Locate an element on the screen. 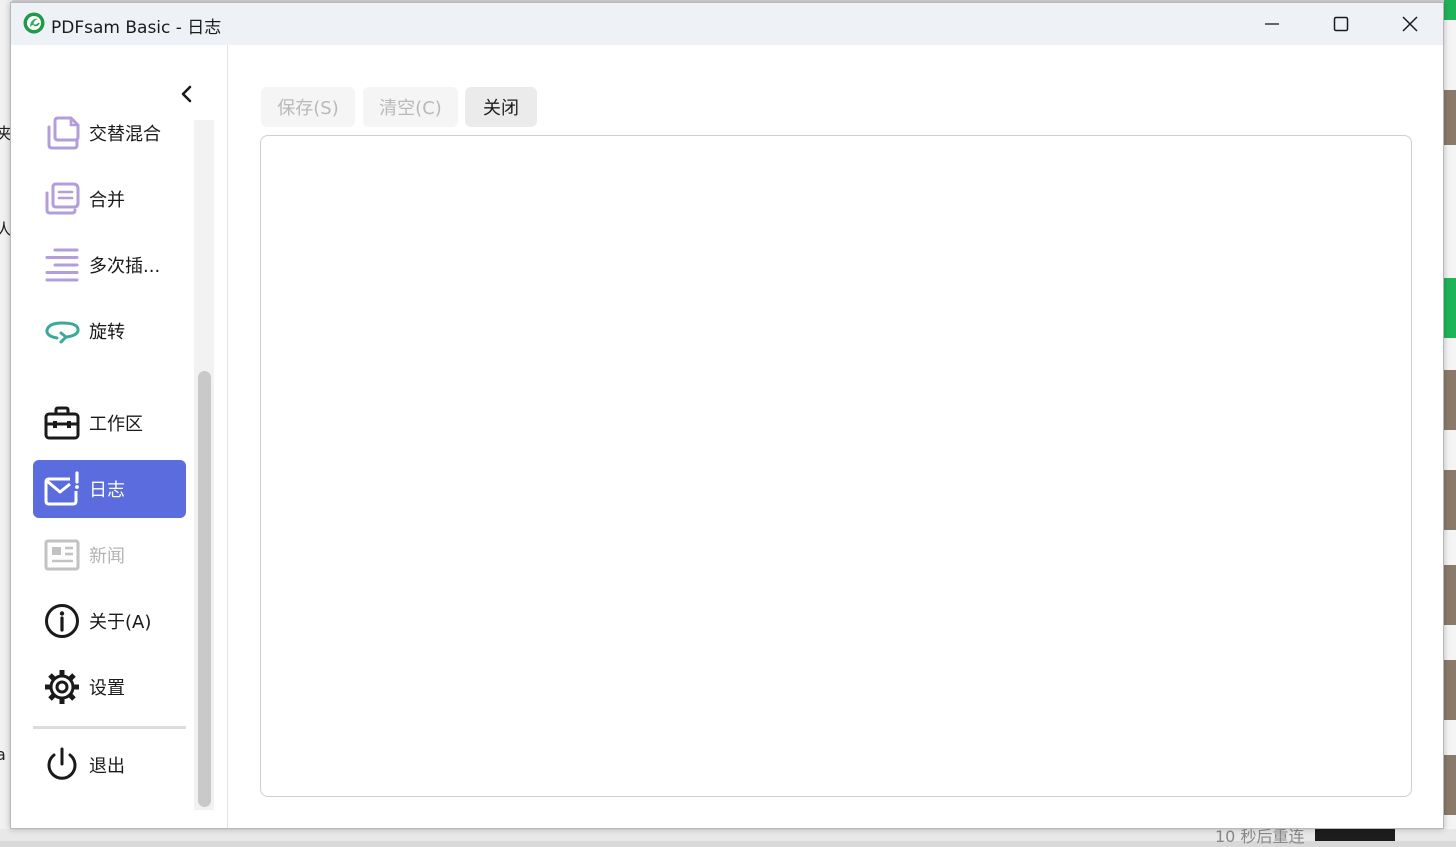 The height and width of the screenshot is (847, 1456). chevron-left-icon is located at coordinates (186, 94).